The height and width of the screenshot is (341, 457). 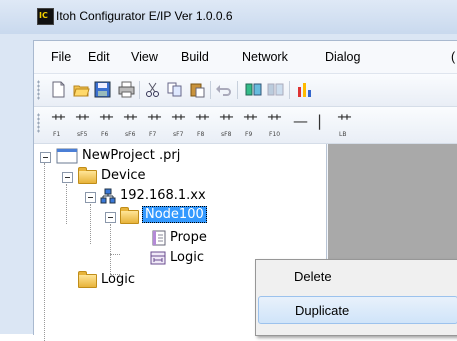 What do you see at coordinates (304, 89) in the screenshot?
I see `chart-icon` at bounding box center [304, 89].